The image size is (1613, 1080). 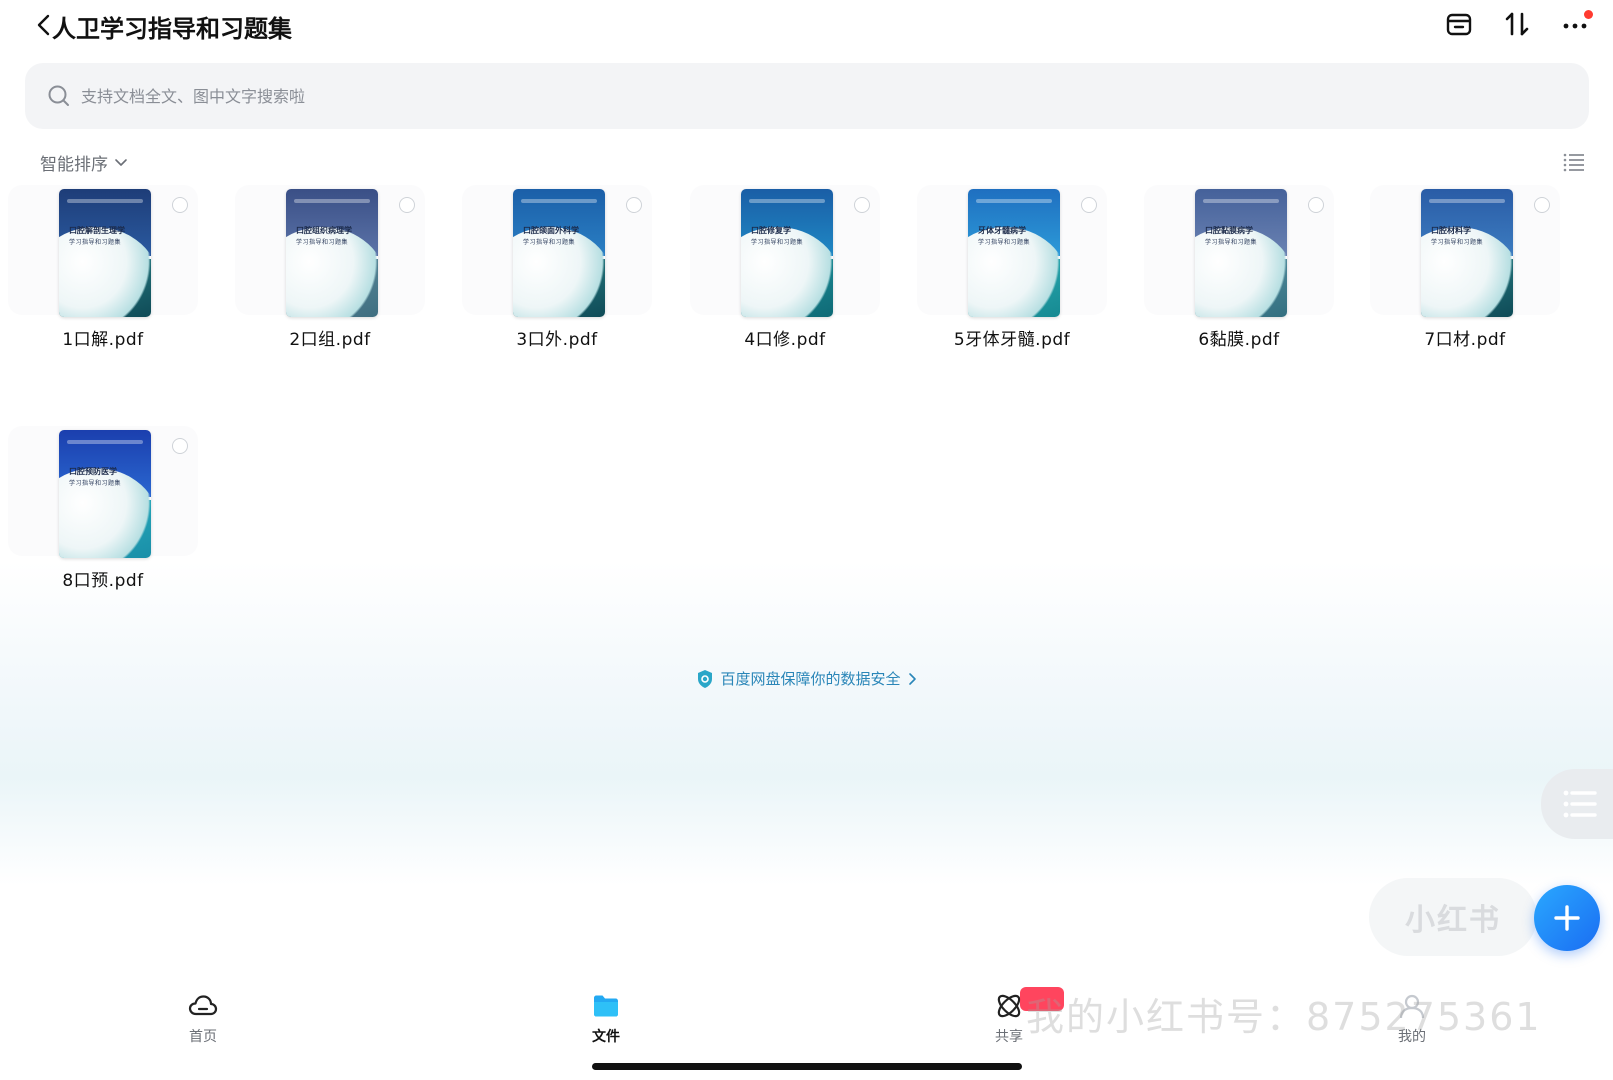 I want to click on file-card: 口腔颌面外科学 学习指导和习题集 3口外.pdf, so click(x=557, y=301).